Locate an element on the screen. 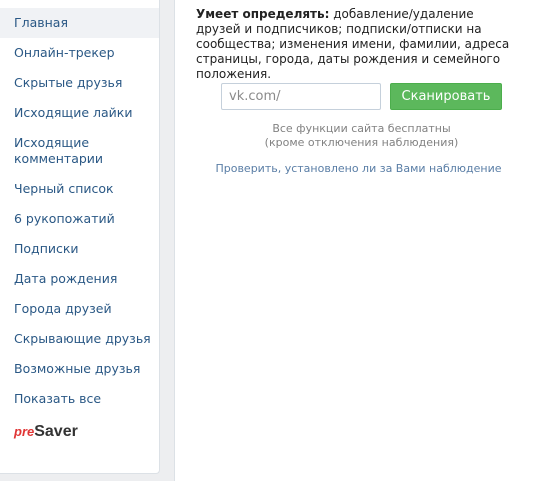 This screenshot has height=481, width=544. sidebar-item-show-all: Показать все is located at coordinates (79, 399).